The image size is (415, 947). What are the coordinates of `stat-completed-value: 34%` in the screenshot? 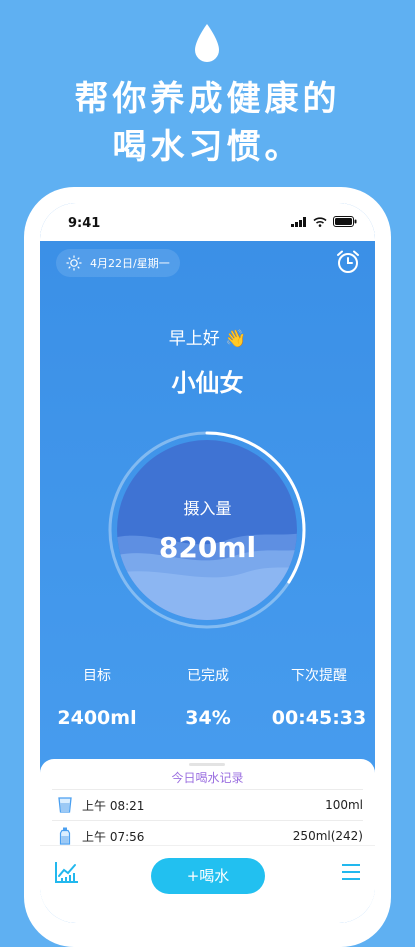 It's located at (208, 718).